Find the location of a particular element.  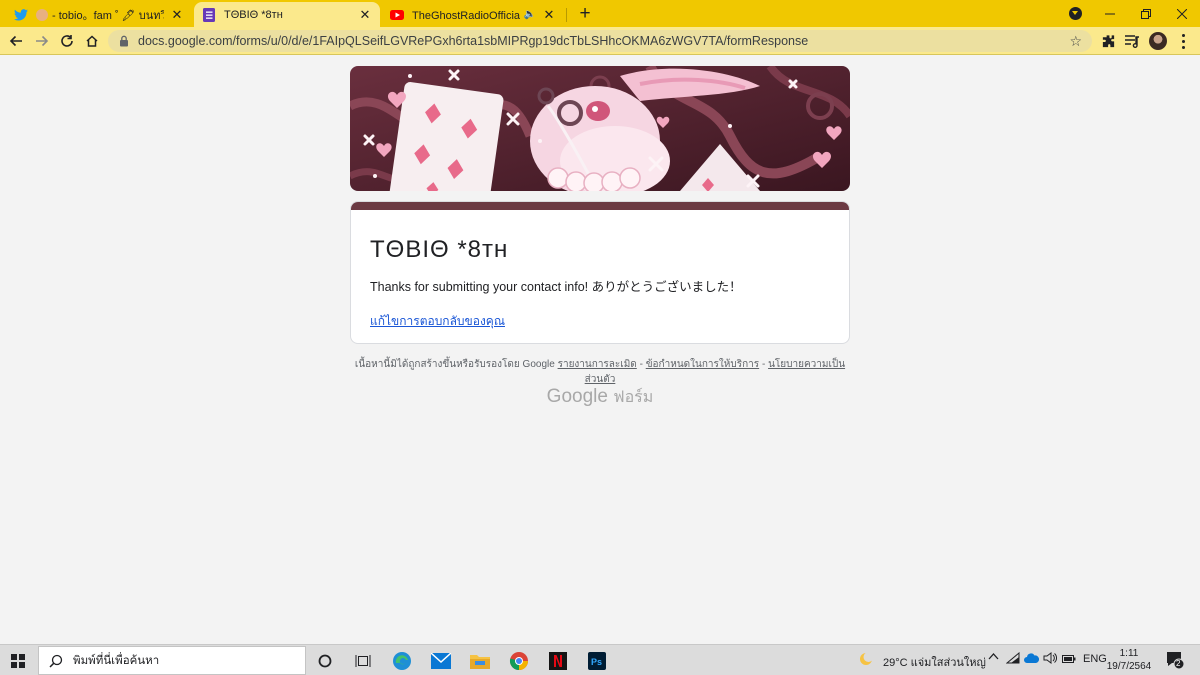

taskbar-search-box: พิมพ์ที่นี่เพื่อค้นหา is located at coordinates (172, 660).